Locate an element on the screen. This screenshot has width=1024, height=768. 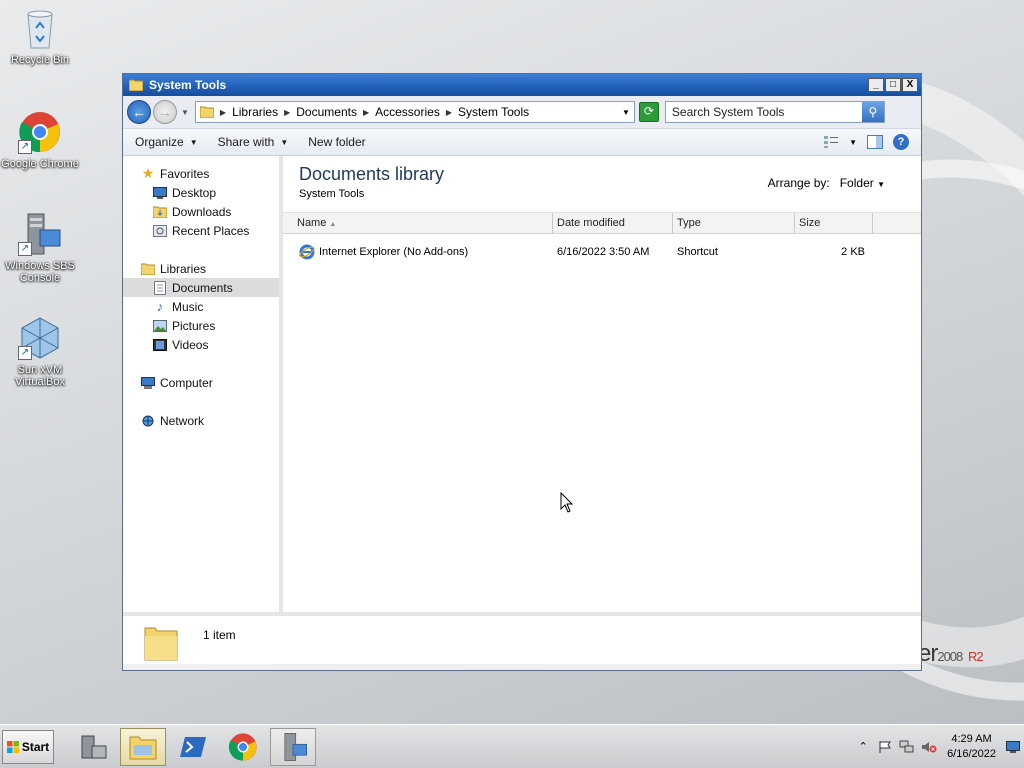
volume-muted-icon is located at coordinates (929, 747).